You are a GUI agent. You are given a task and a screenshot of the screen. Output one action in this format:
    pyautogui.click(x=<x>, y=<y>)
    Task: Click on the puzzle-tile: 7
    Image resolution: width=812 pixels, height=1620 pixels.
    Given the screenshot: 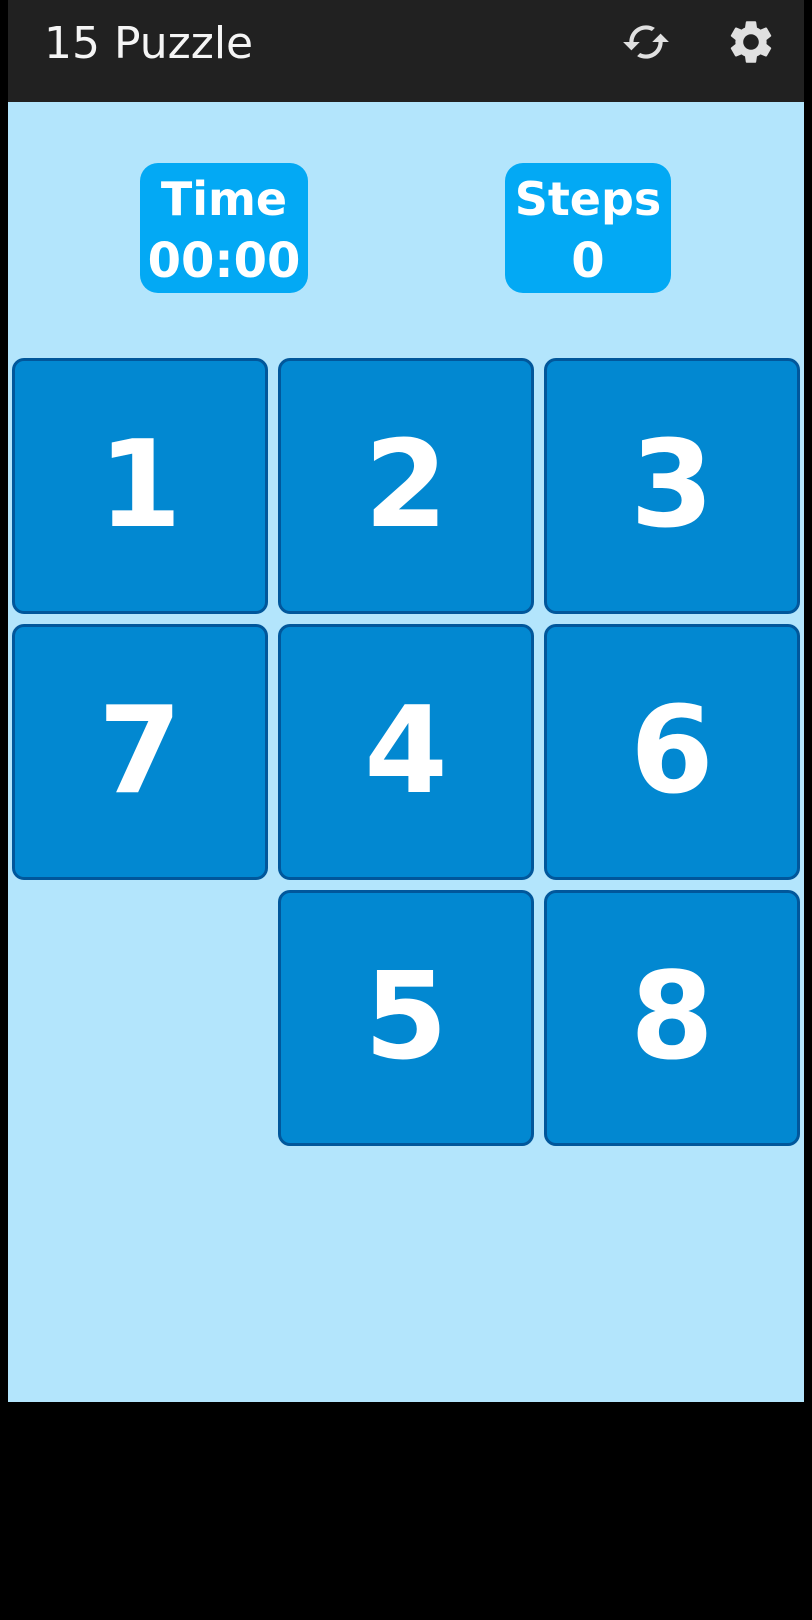 What is the action you would take?
    pyautogui.click(x=140, y=752)
    